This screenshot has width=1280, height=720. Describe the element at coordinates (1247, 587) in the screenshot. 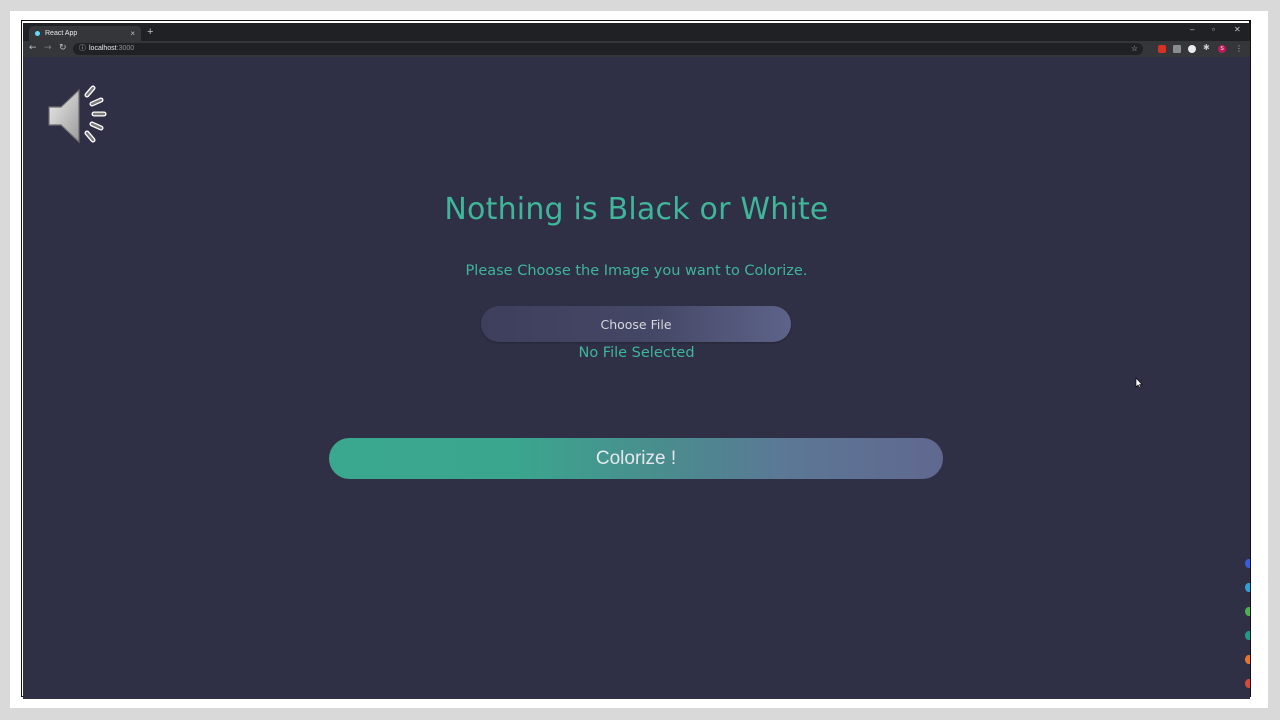

I see `side-tool-dot-cyan` at that location.